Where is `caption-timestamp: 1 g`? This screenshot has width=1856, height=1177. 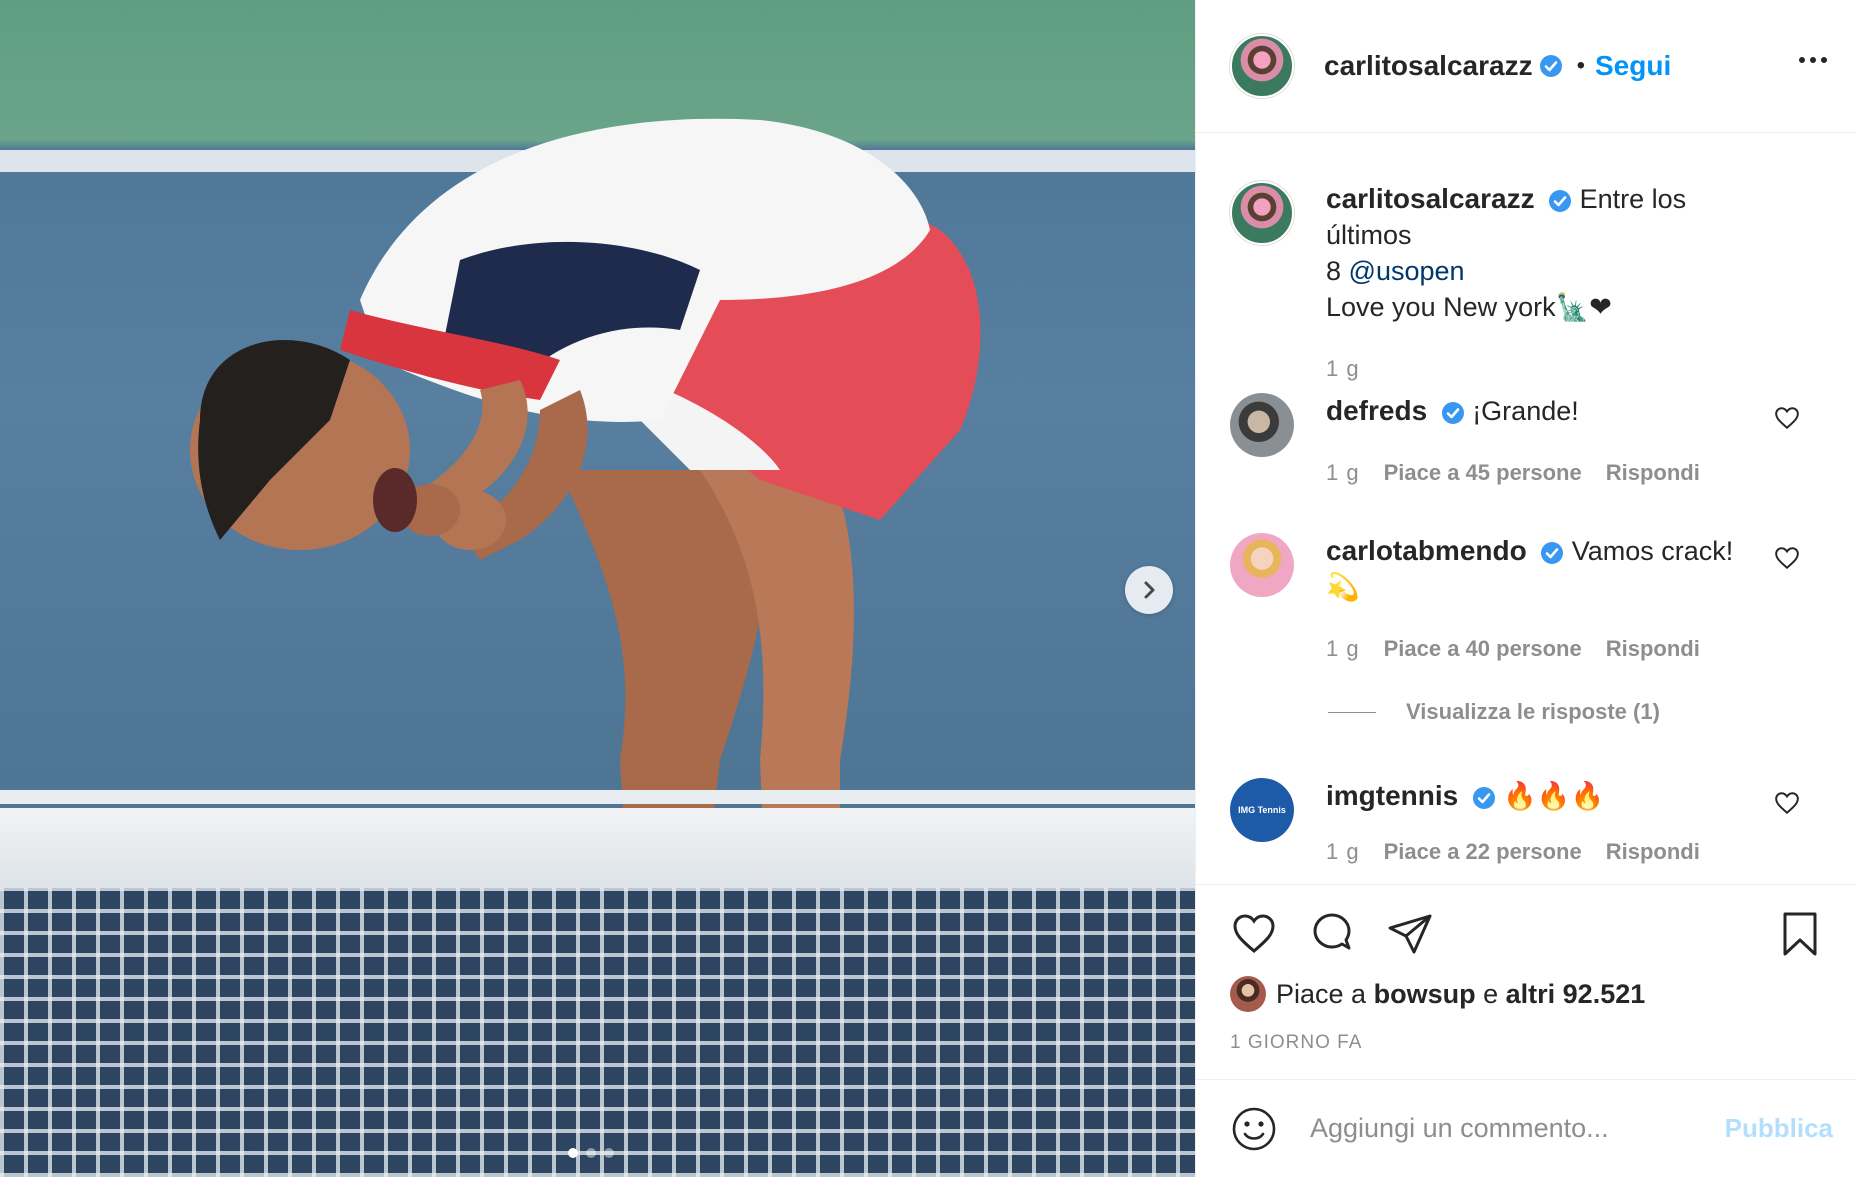
caption-timestamp: 1 g is located at coordinates (1343, 369).